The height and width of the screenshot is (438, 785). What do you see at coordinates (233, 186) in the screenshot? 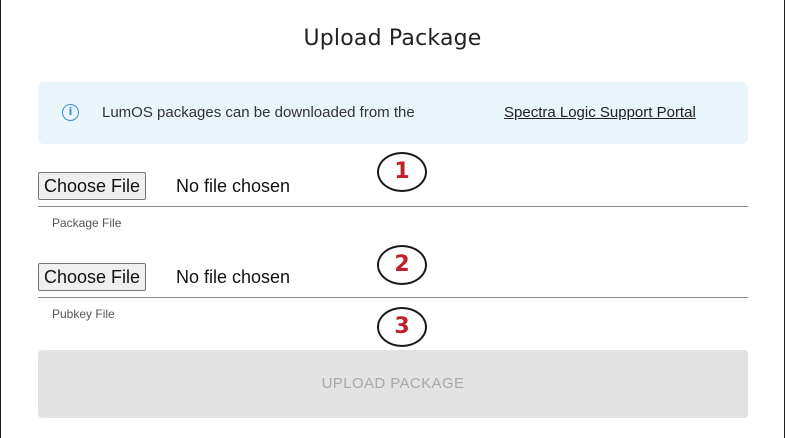
I see `package-file-status: No file chosen` at bounding box center [233, 186].